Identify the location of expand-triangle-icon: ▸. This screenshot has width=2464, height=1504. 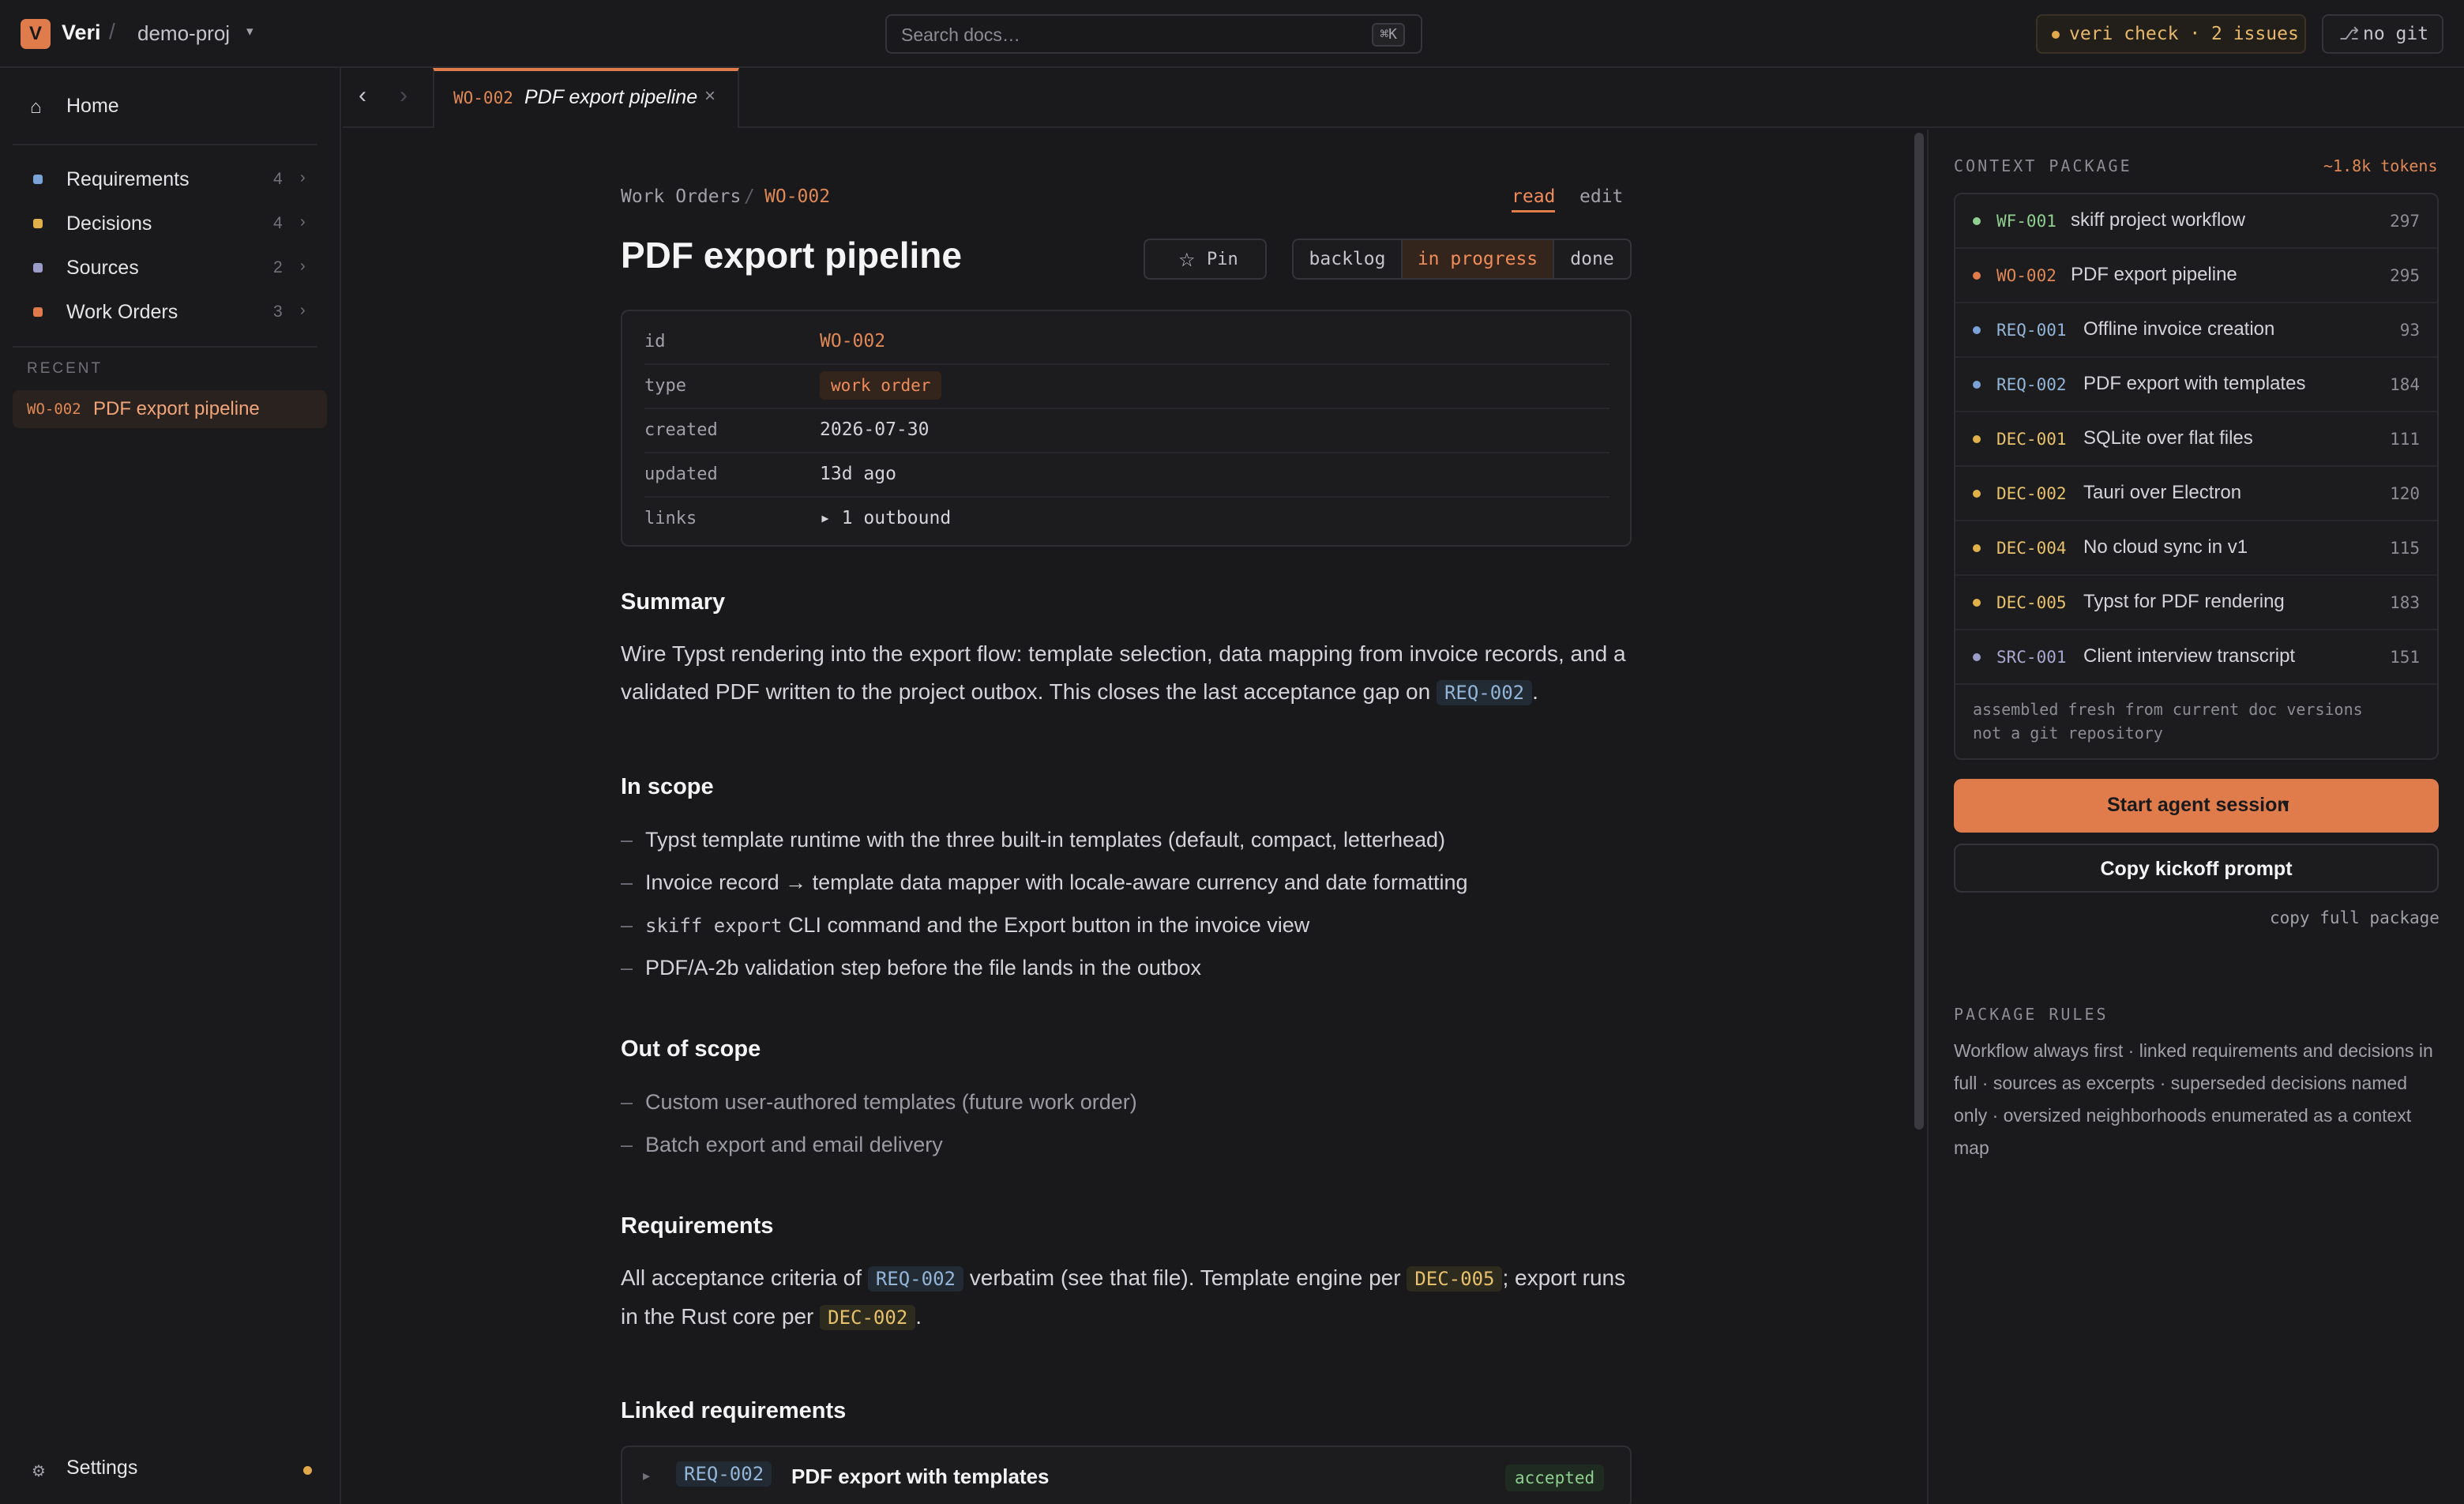
(646, 1476).